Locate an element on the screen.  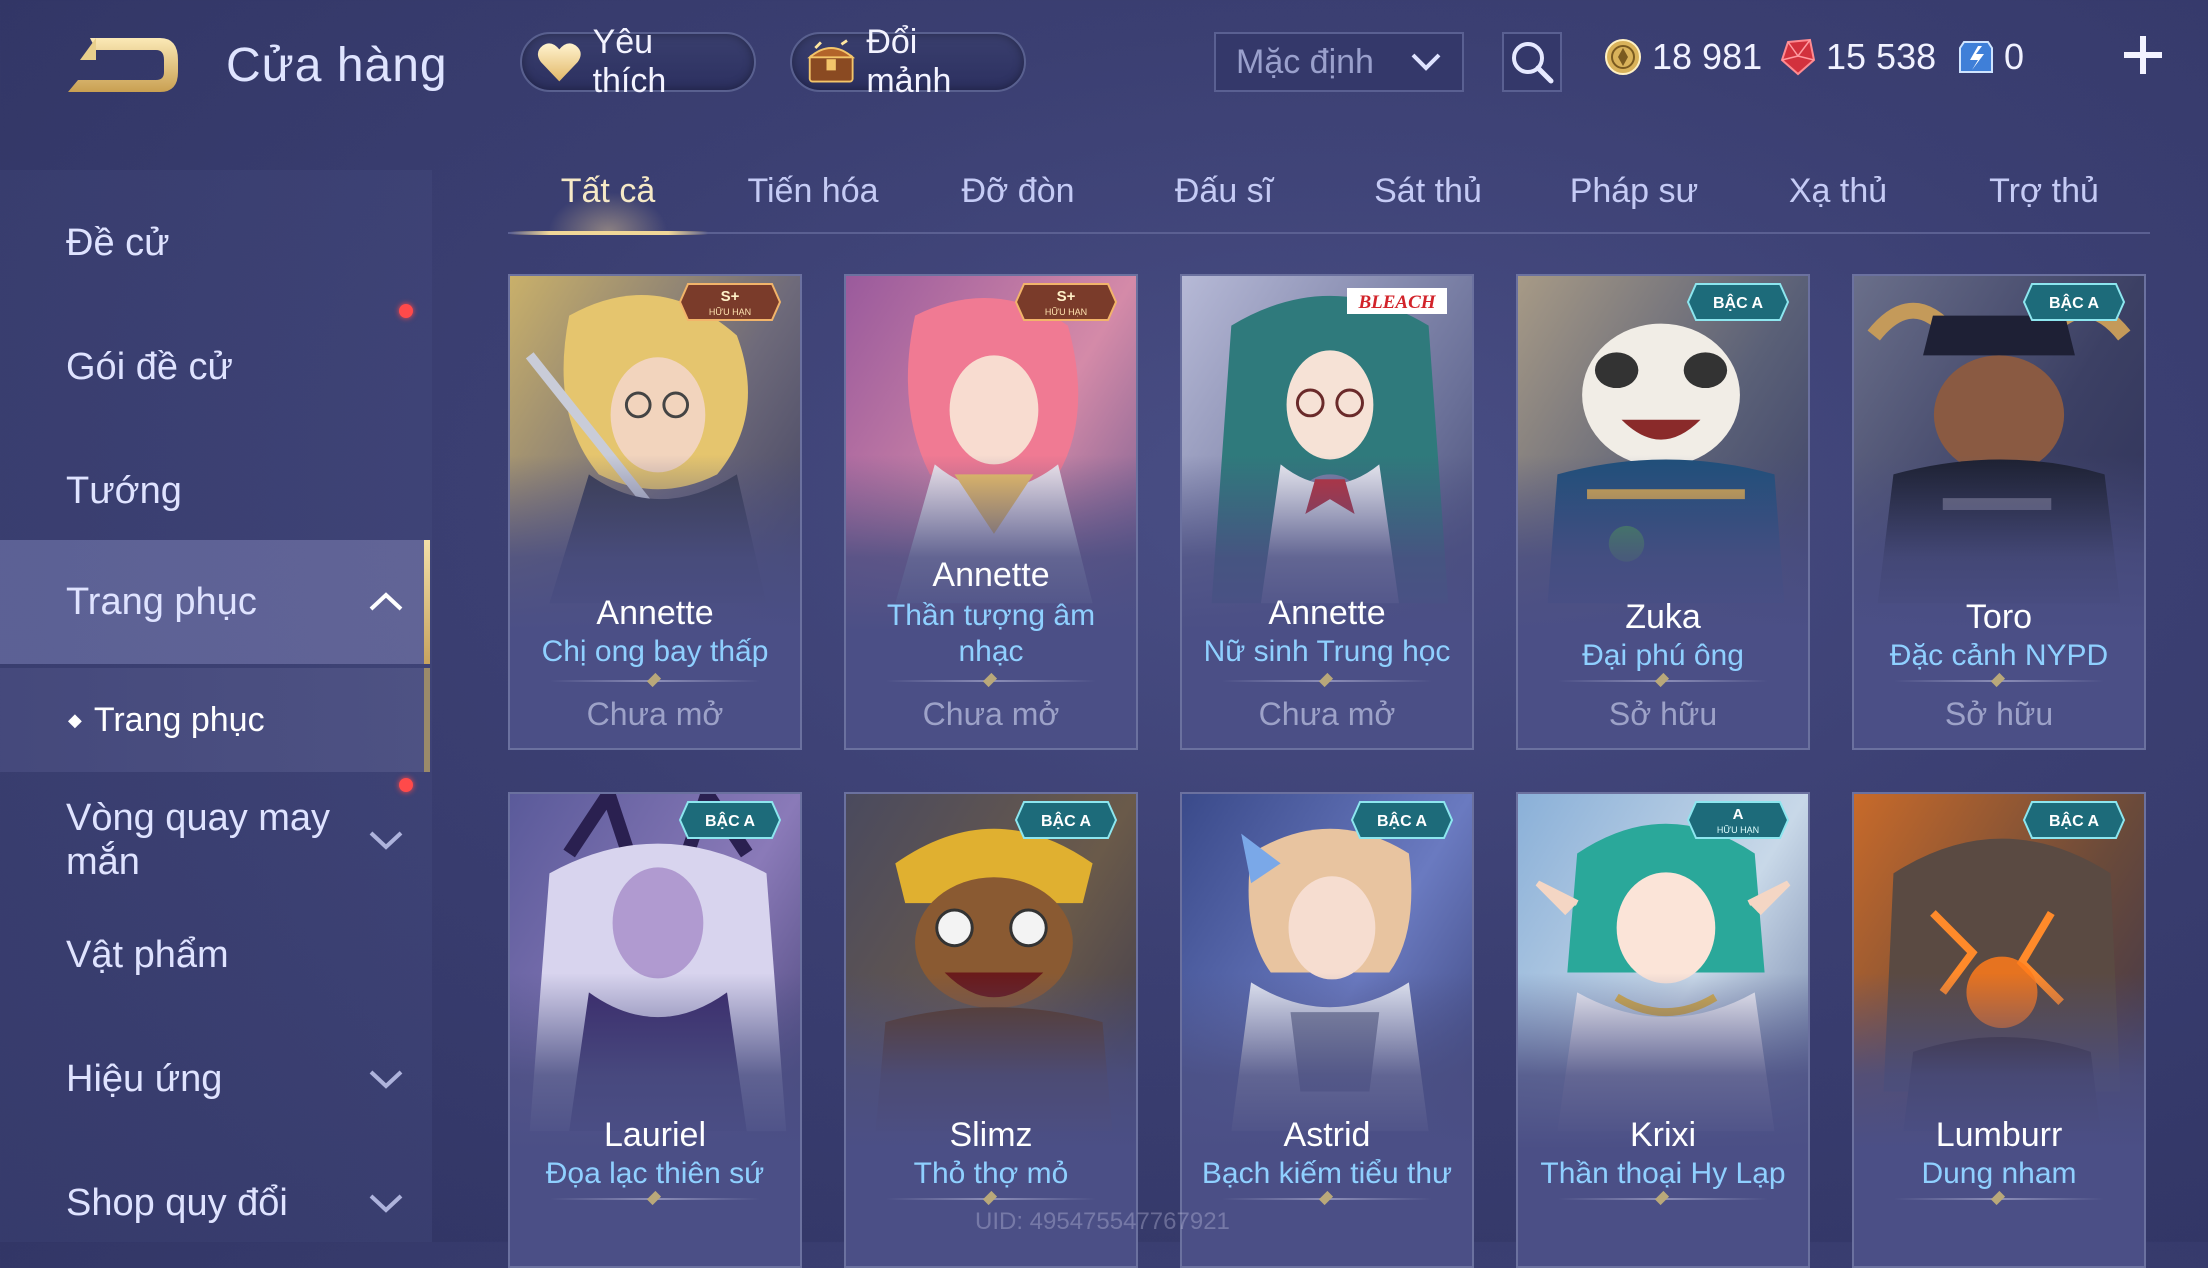
chevron-up-icon is located at coordinates (386, 601).